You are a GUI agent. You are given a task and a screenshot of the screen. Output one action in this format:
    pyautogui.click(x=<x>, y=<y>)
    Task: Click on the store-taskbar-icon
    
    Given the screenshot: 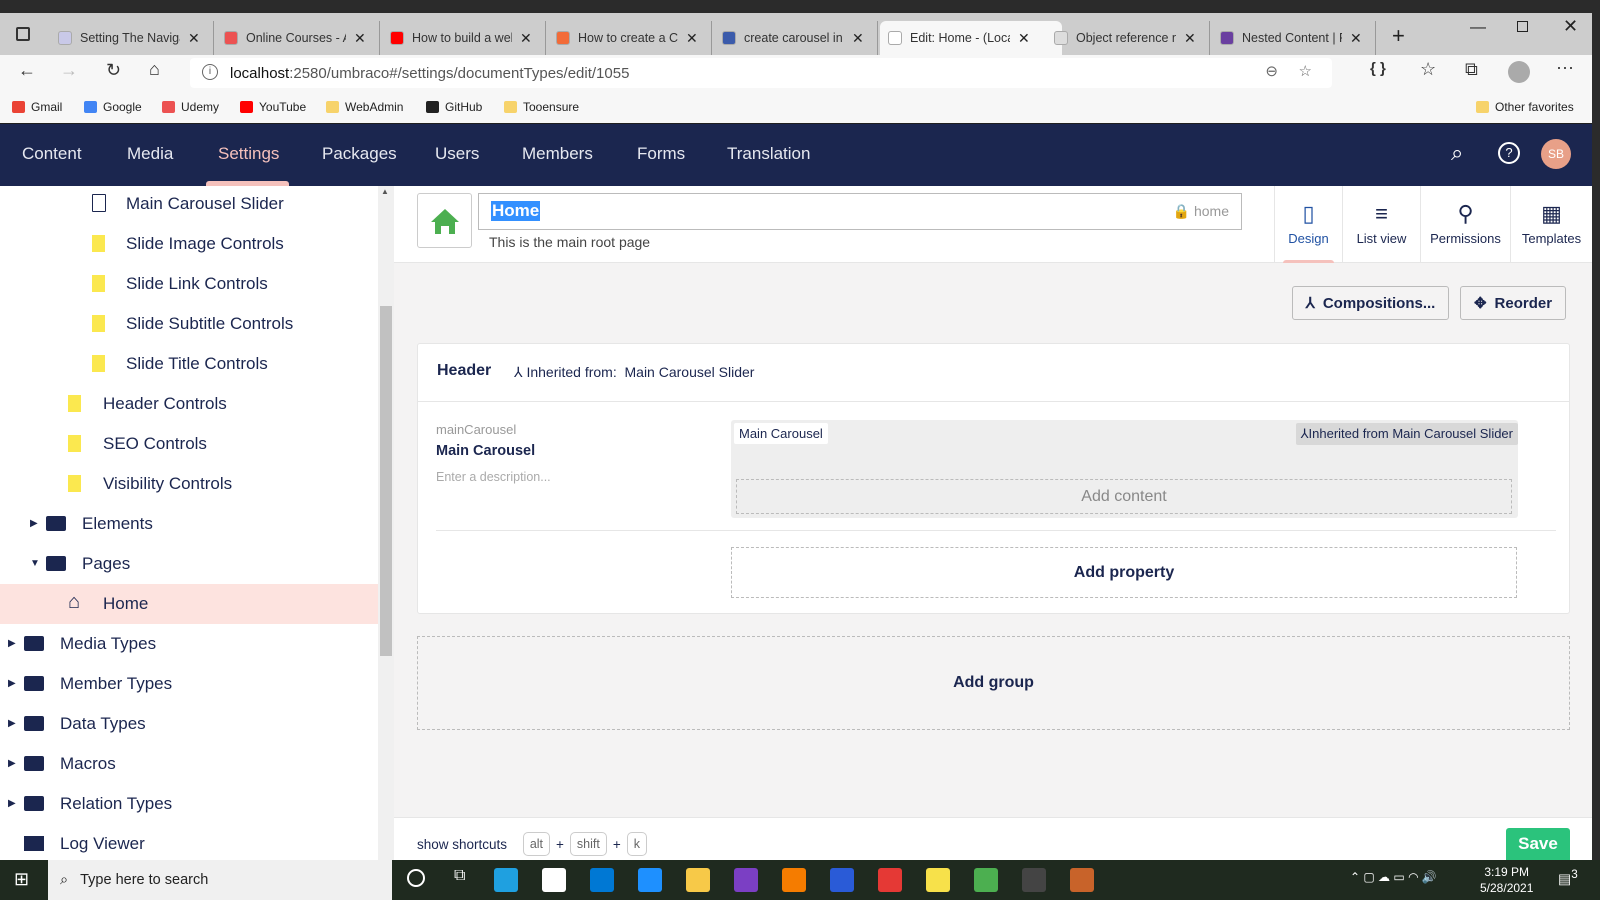 What is the action you would take?
    pyautogui.click(x=554, y=880)
    